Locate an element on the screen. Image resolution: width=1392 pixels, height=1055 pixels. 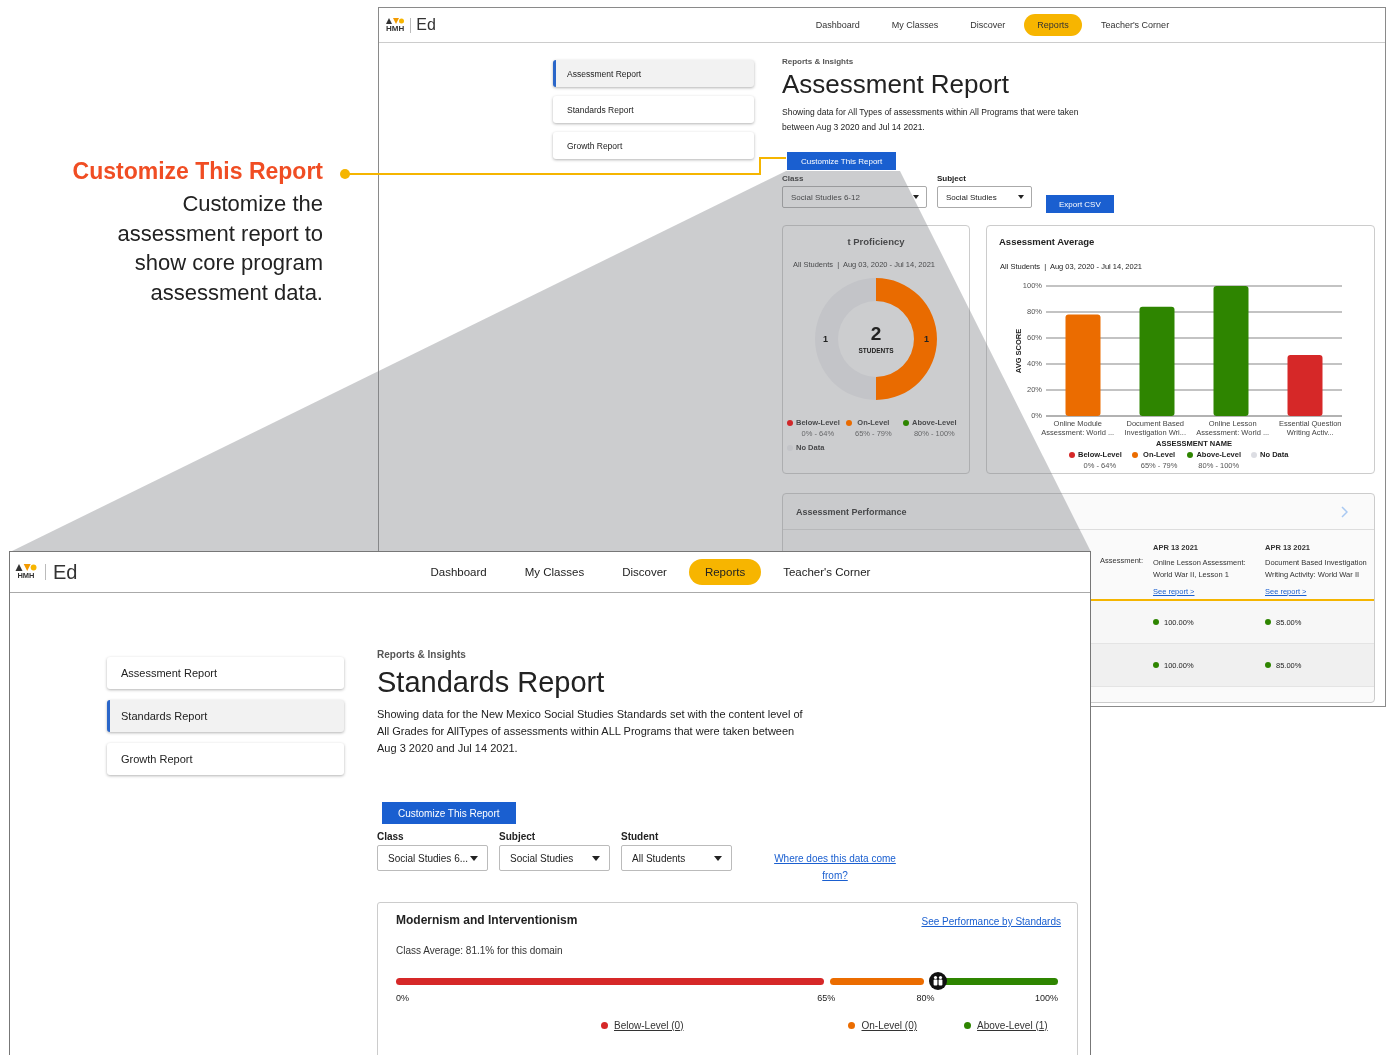
export-csv-button: Export CSV is located at coordinates (1080, 204).